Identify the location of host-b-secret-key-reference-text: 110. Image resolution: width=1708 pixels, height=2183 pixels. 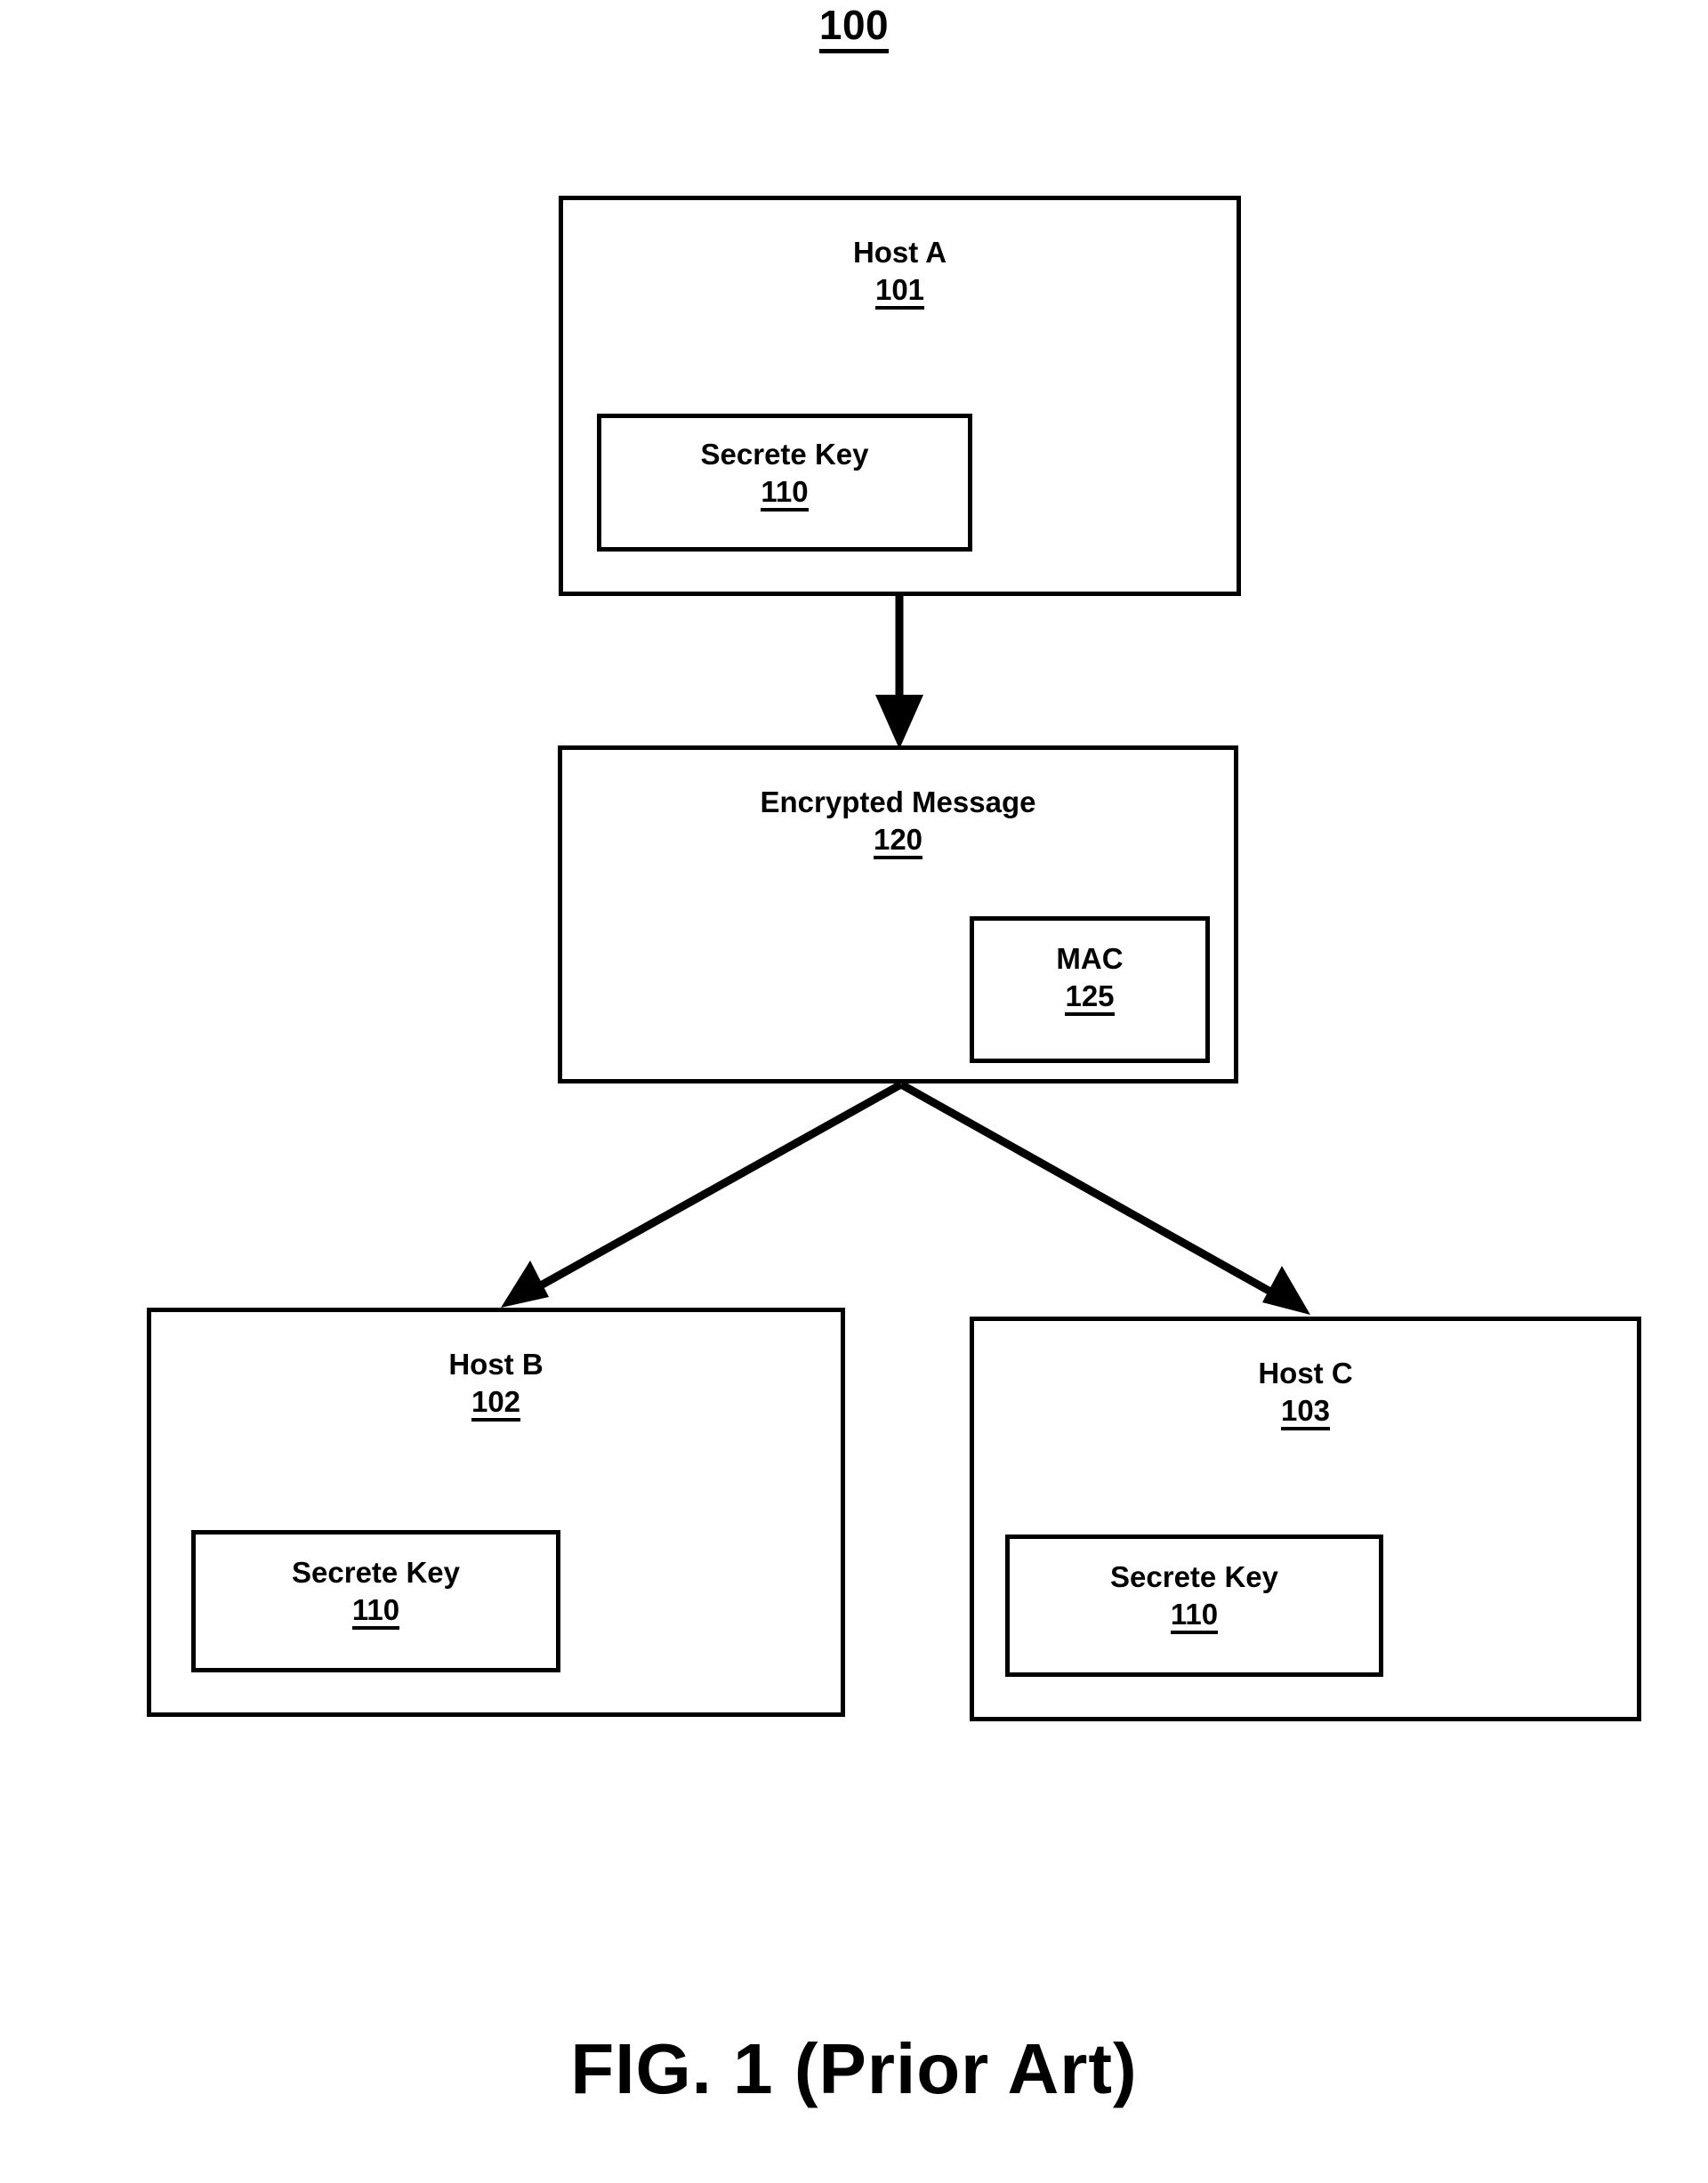
(375, 1611).